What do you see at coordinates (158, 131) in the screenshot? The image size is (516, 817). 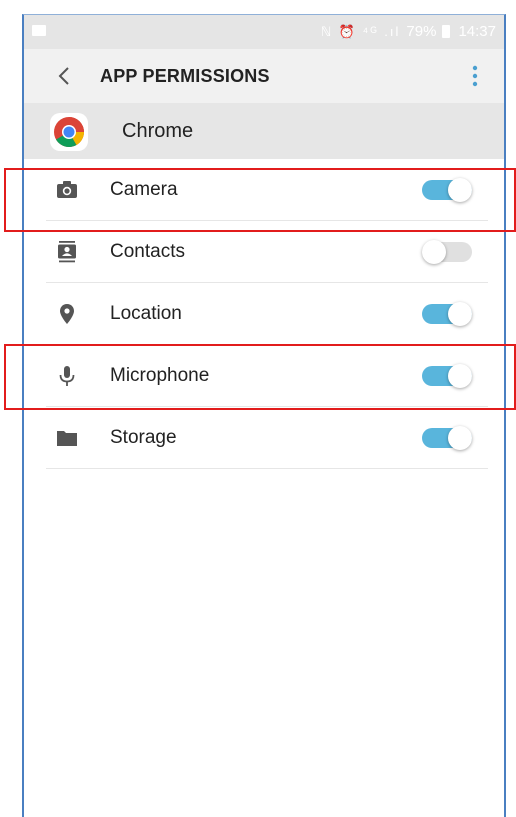 I see `app-name: Chrome` at bounding box center [158, 131].